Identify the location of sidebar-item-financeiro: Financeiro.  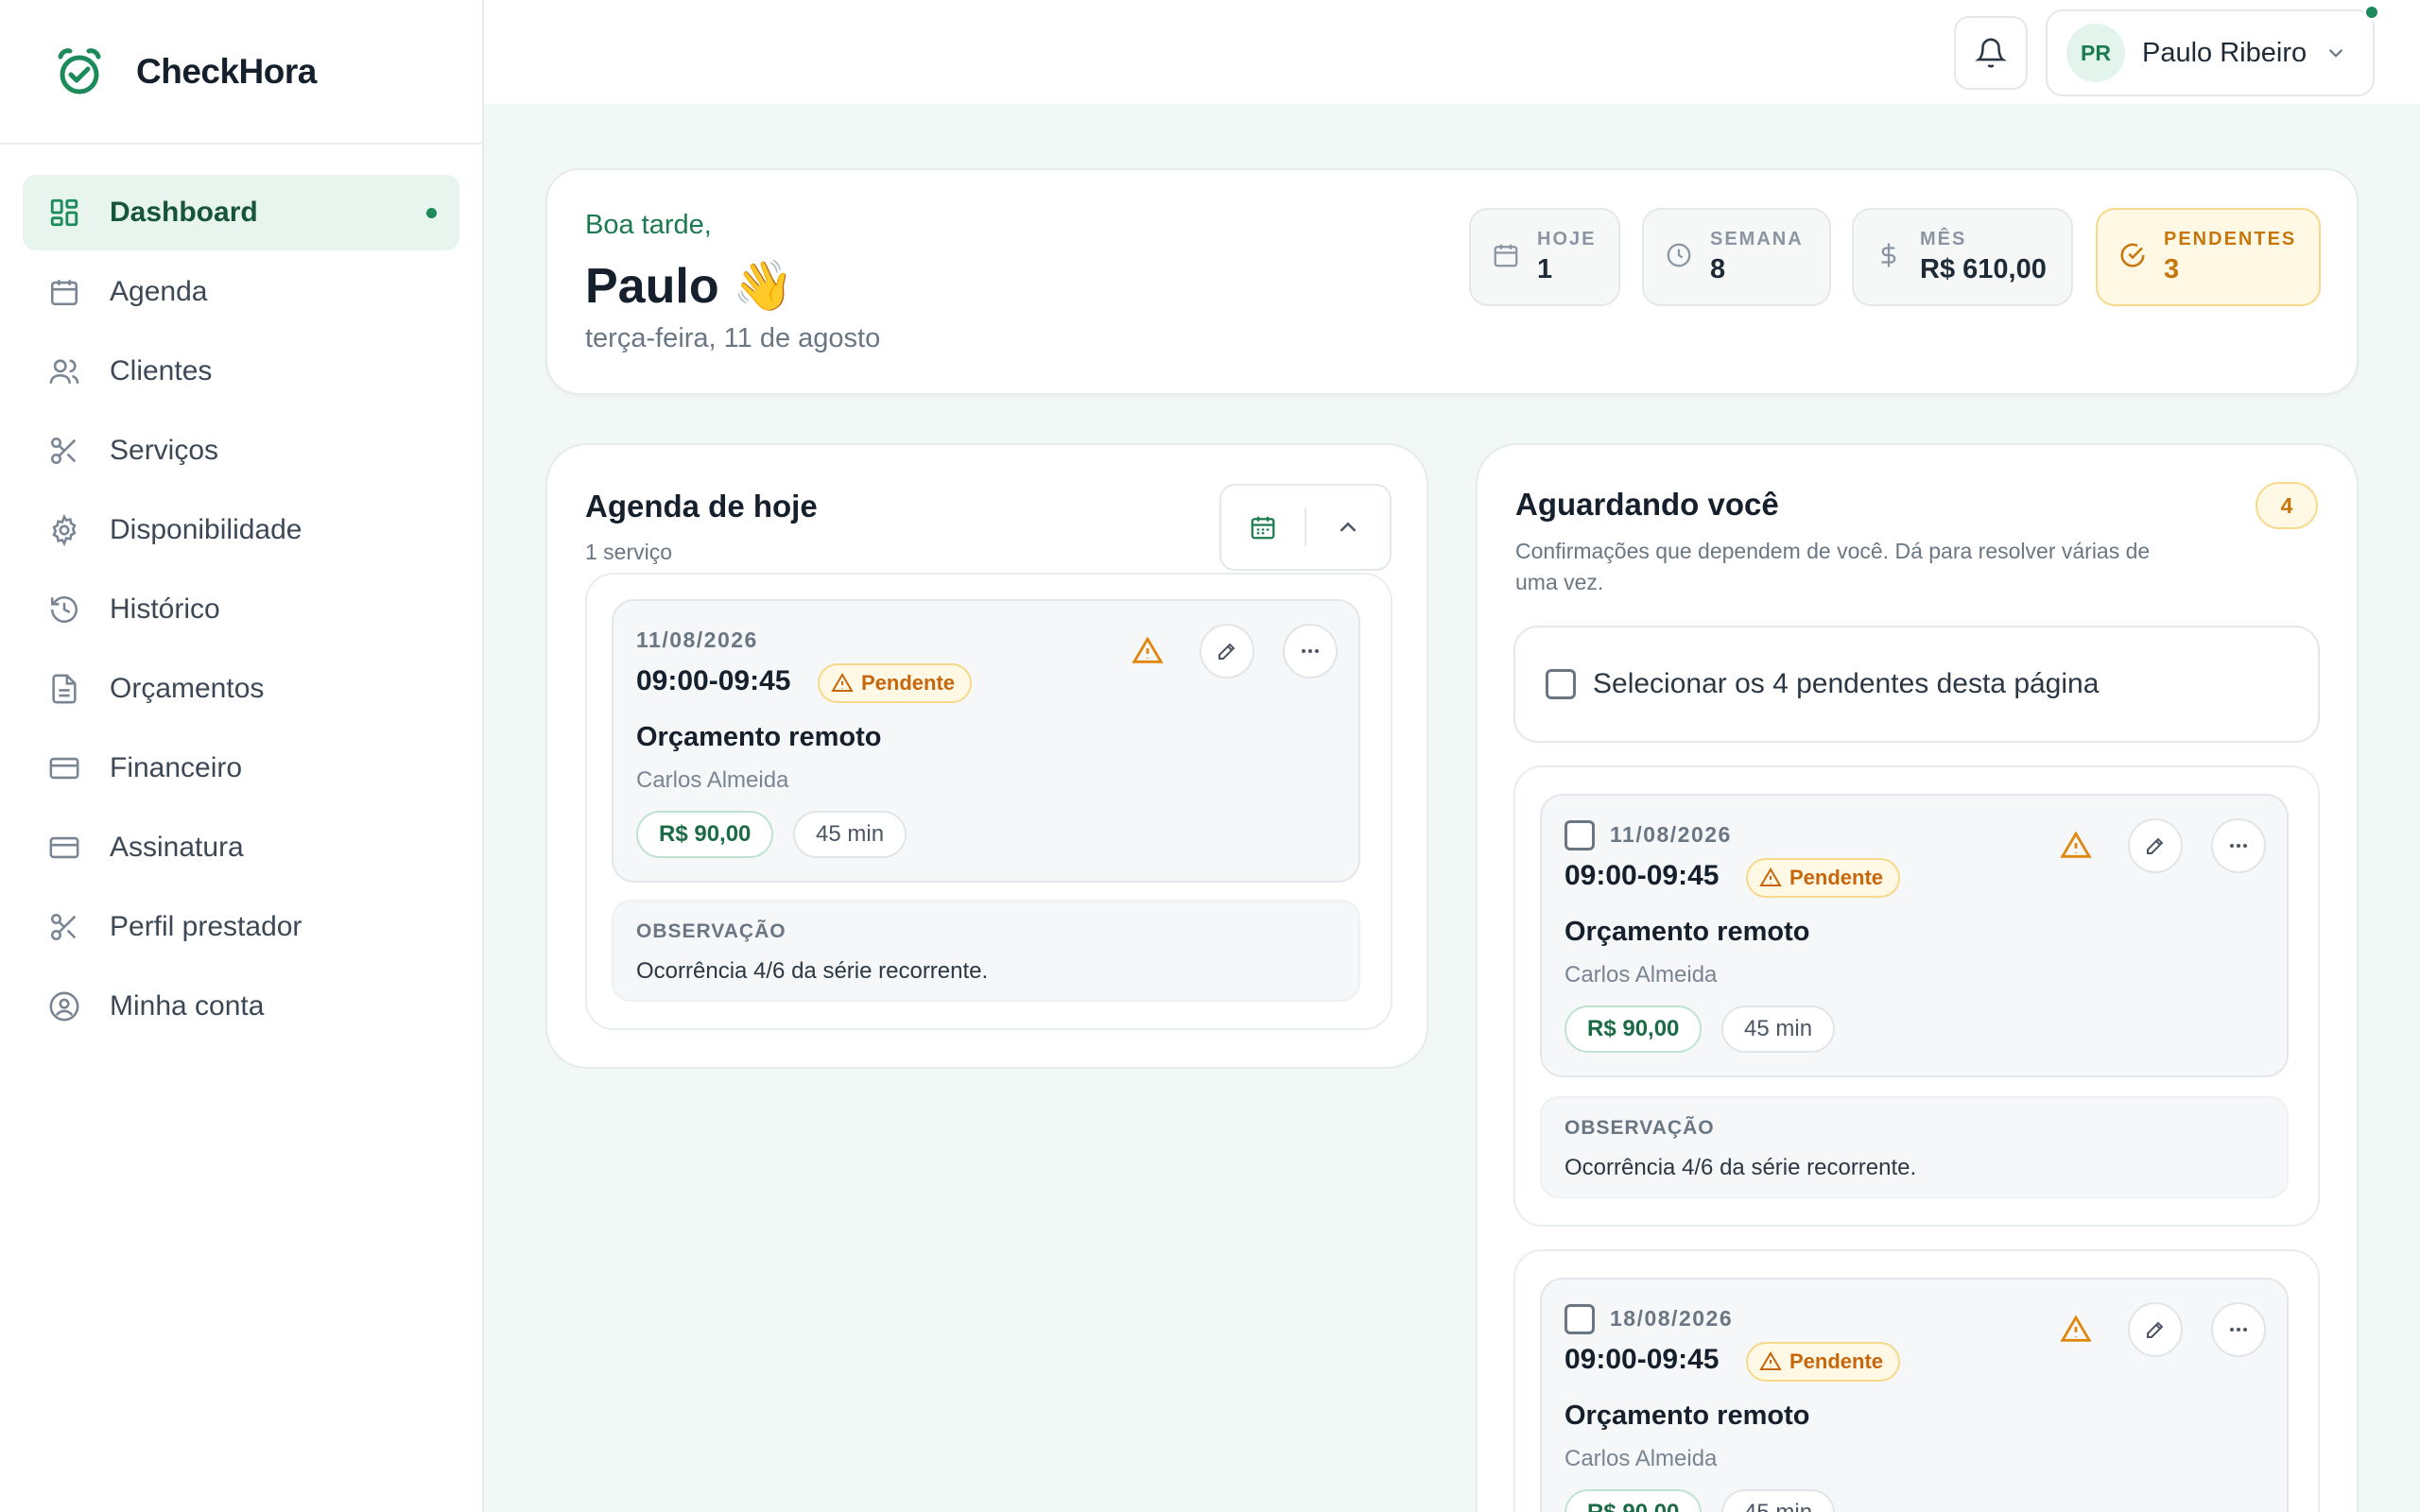
(241, 768).